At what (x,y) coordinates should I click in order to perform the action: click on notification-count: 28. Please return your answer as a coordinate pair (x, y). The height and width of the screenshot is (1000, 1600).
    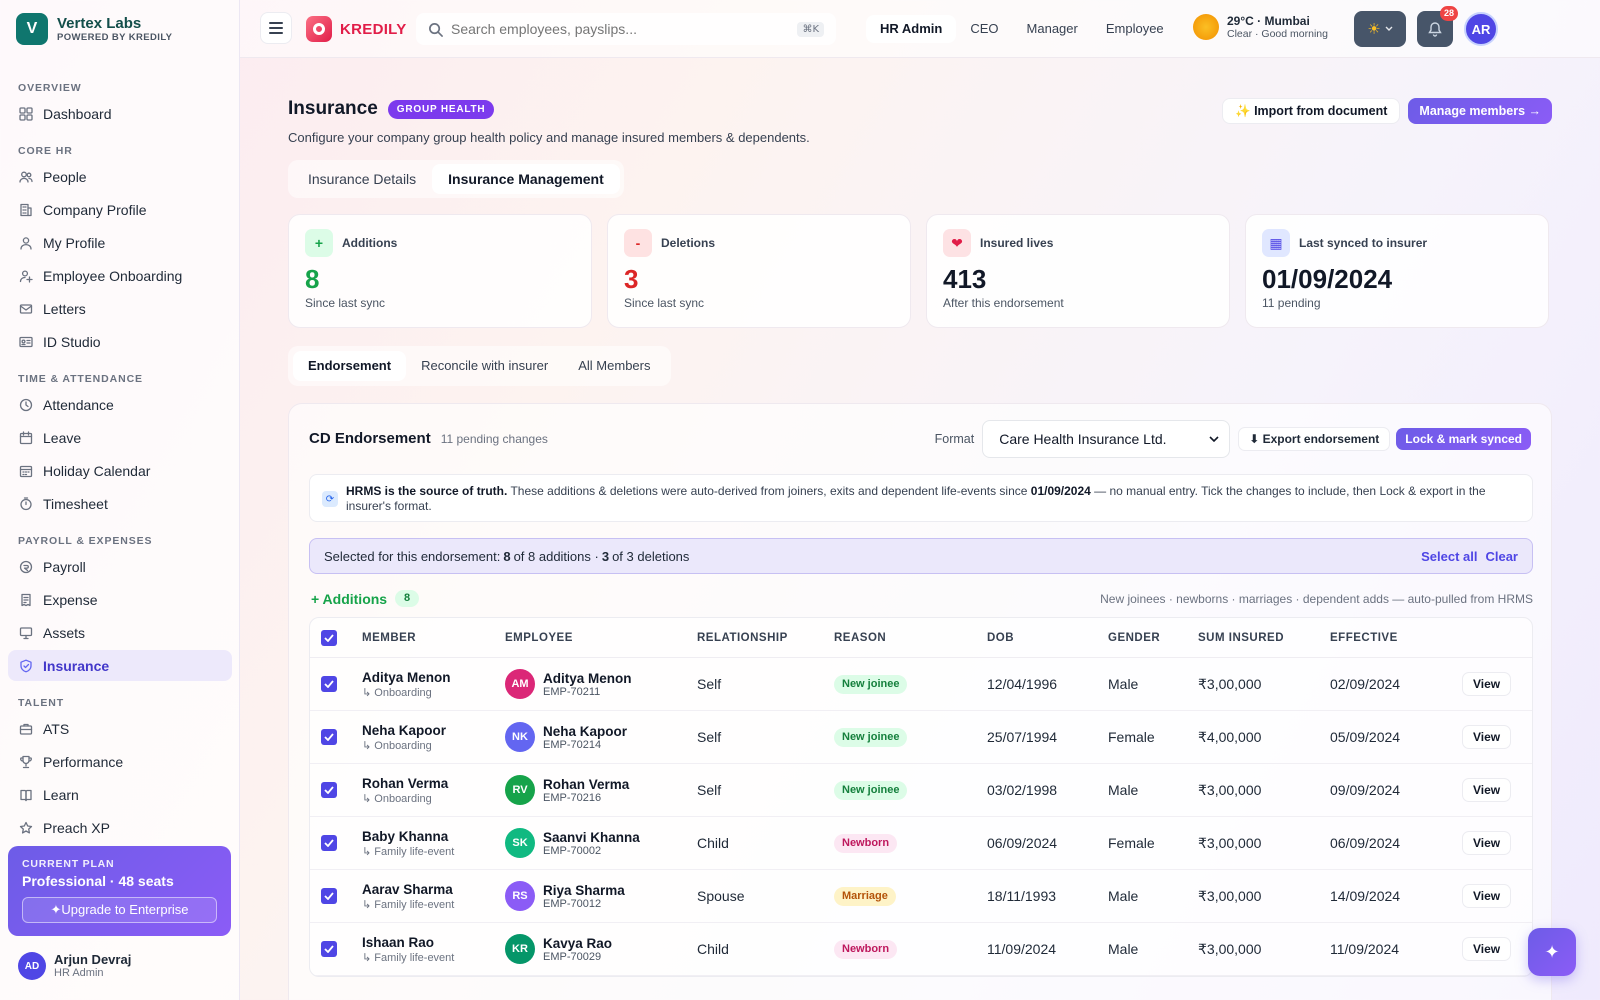
    Looking at the image, I should click on (1449, 13).